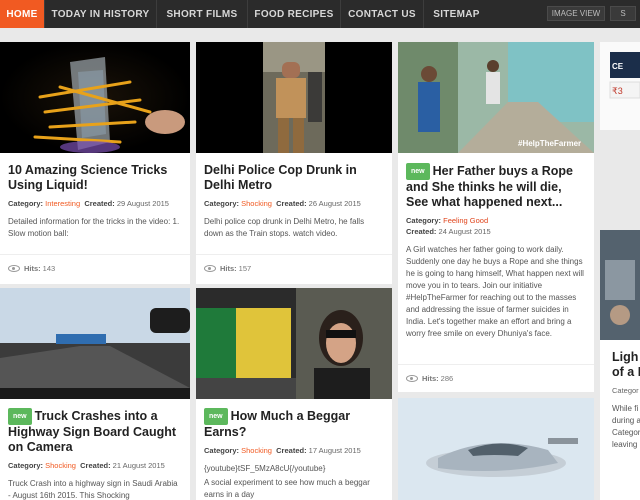 This screenshot has height=500, width=640. Describe the element at coordinates (202, 14) in the screenshot. I see `nav-short-films: SHORT FILMS` at that location.